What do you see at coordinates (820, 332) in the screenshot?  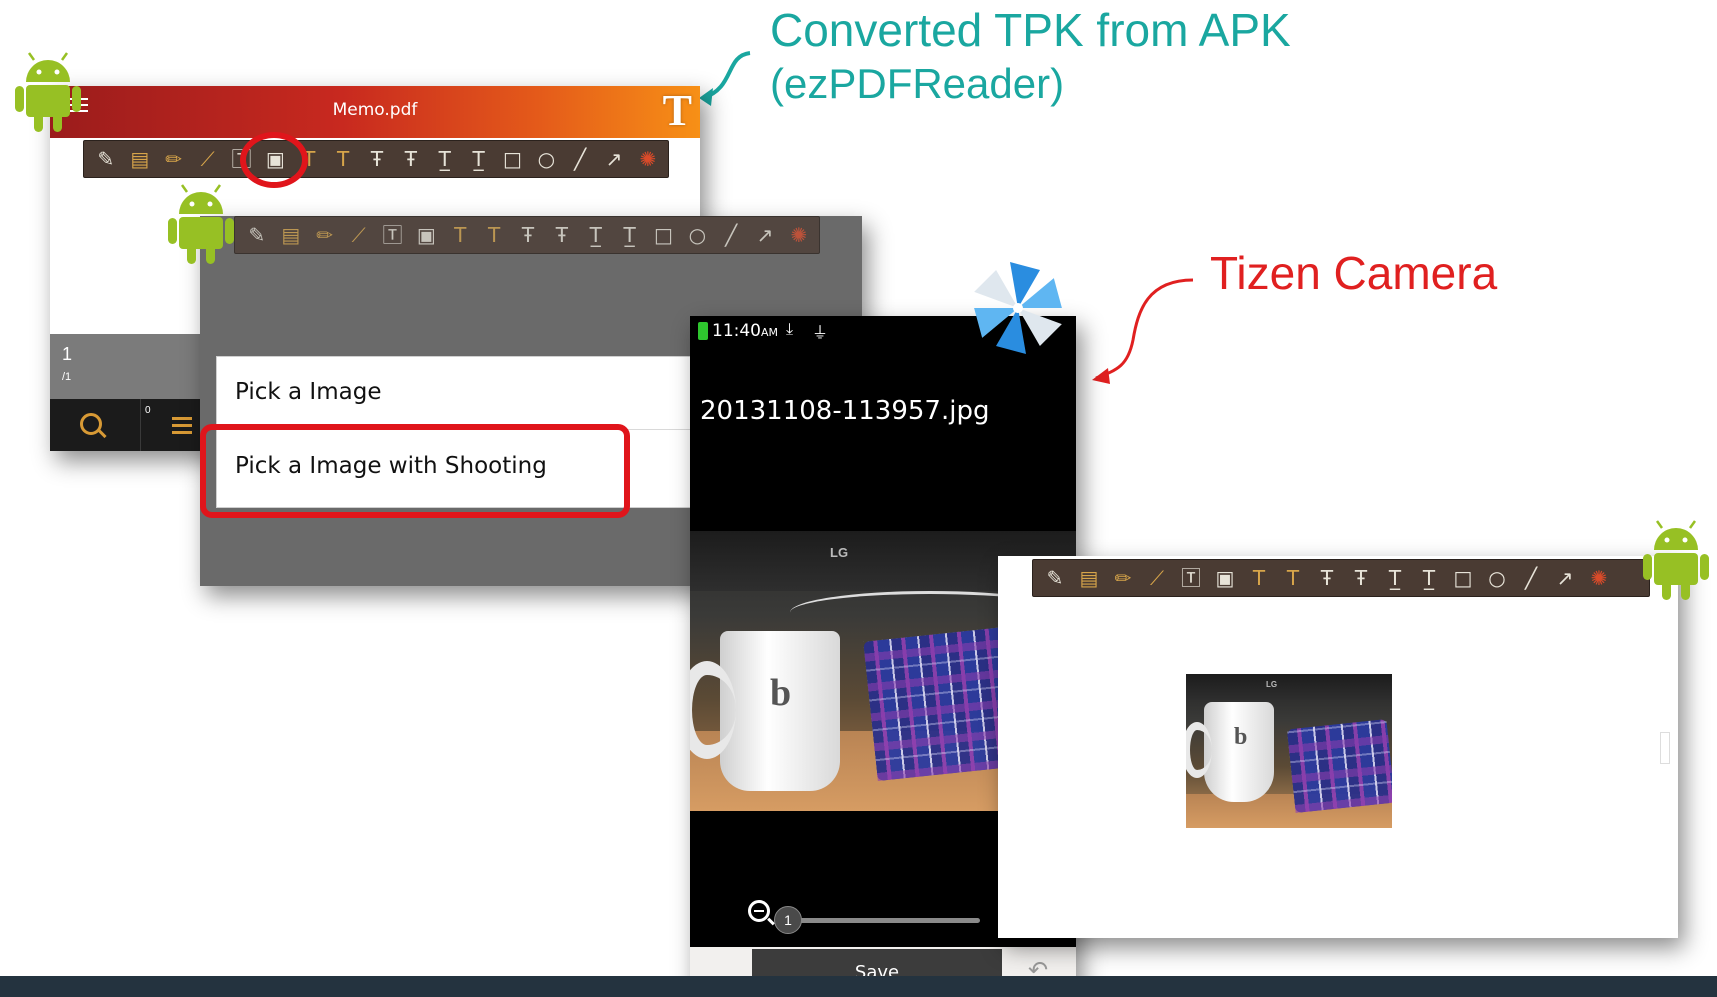 I see `usb-icon: ⏚` at bounding box center [820, 332].